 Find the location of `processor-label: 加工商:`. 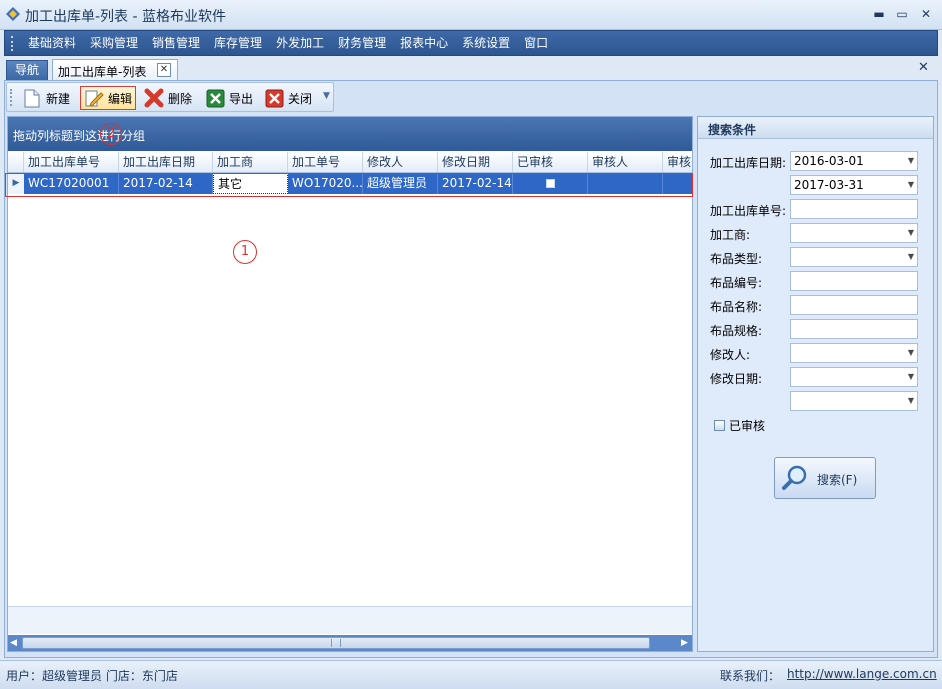

processor-label: 加工商: is located at coordinates (730, 235).